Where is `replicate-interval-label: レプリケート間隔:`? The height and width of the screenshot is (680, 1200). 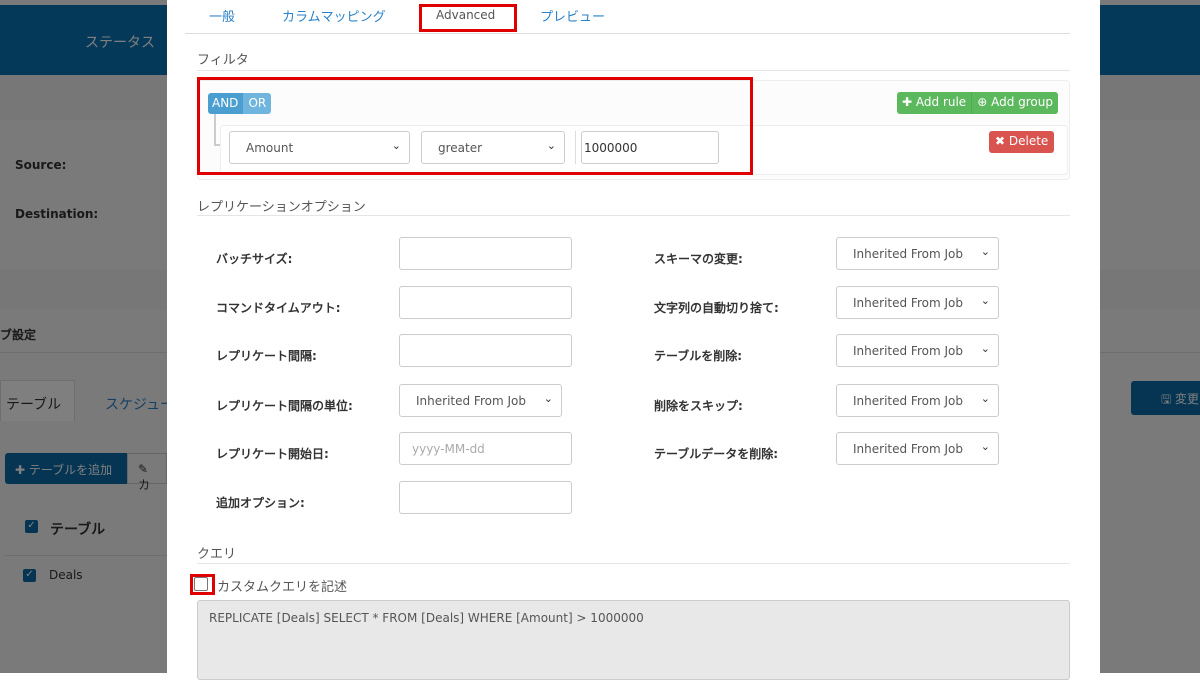 replicate-interval-label: レプリケート間隔: is located at coordinates (266, 356).